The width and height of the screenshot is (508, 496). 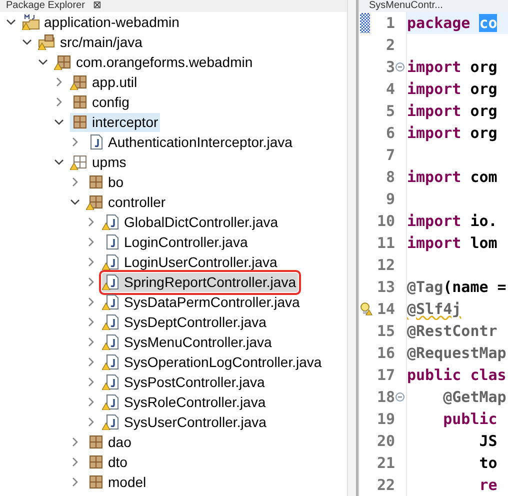 I want to click on tree-item: src/main/java, so click(x=91, y=42).